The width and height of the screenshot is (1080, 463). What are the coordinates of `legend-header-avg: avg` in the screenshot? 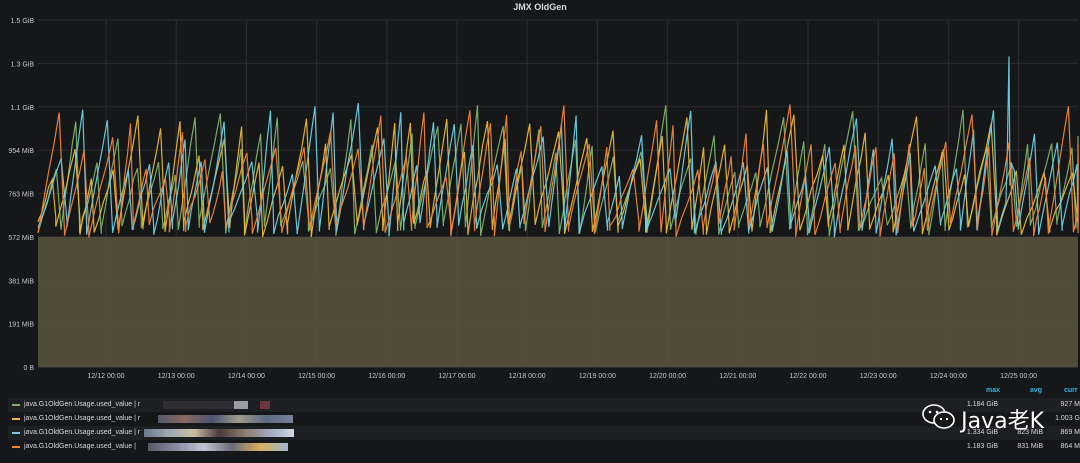 It's located at (1036, 390).